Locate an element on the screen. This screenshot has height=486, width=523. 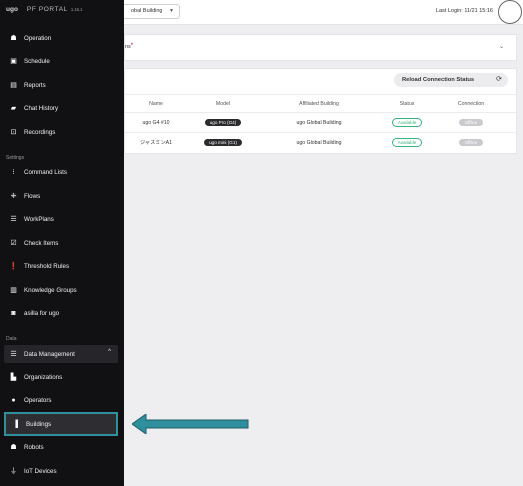
sidebar-item-threshold-rules: ❗ Threshold Rules is located at coordinates (61, 266).